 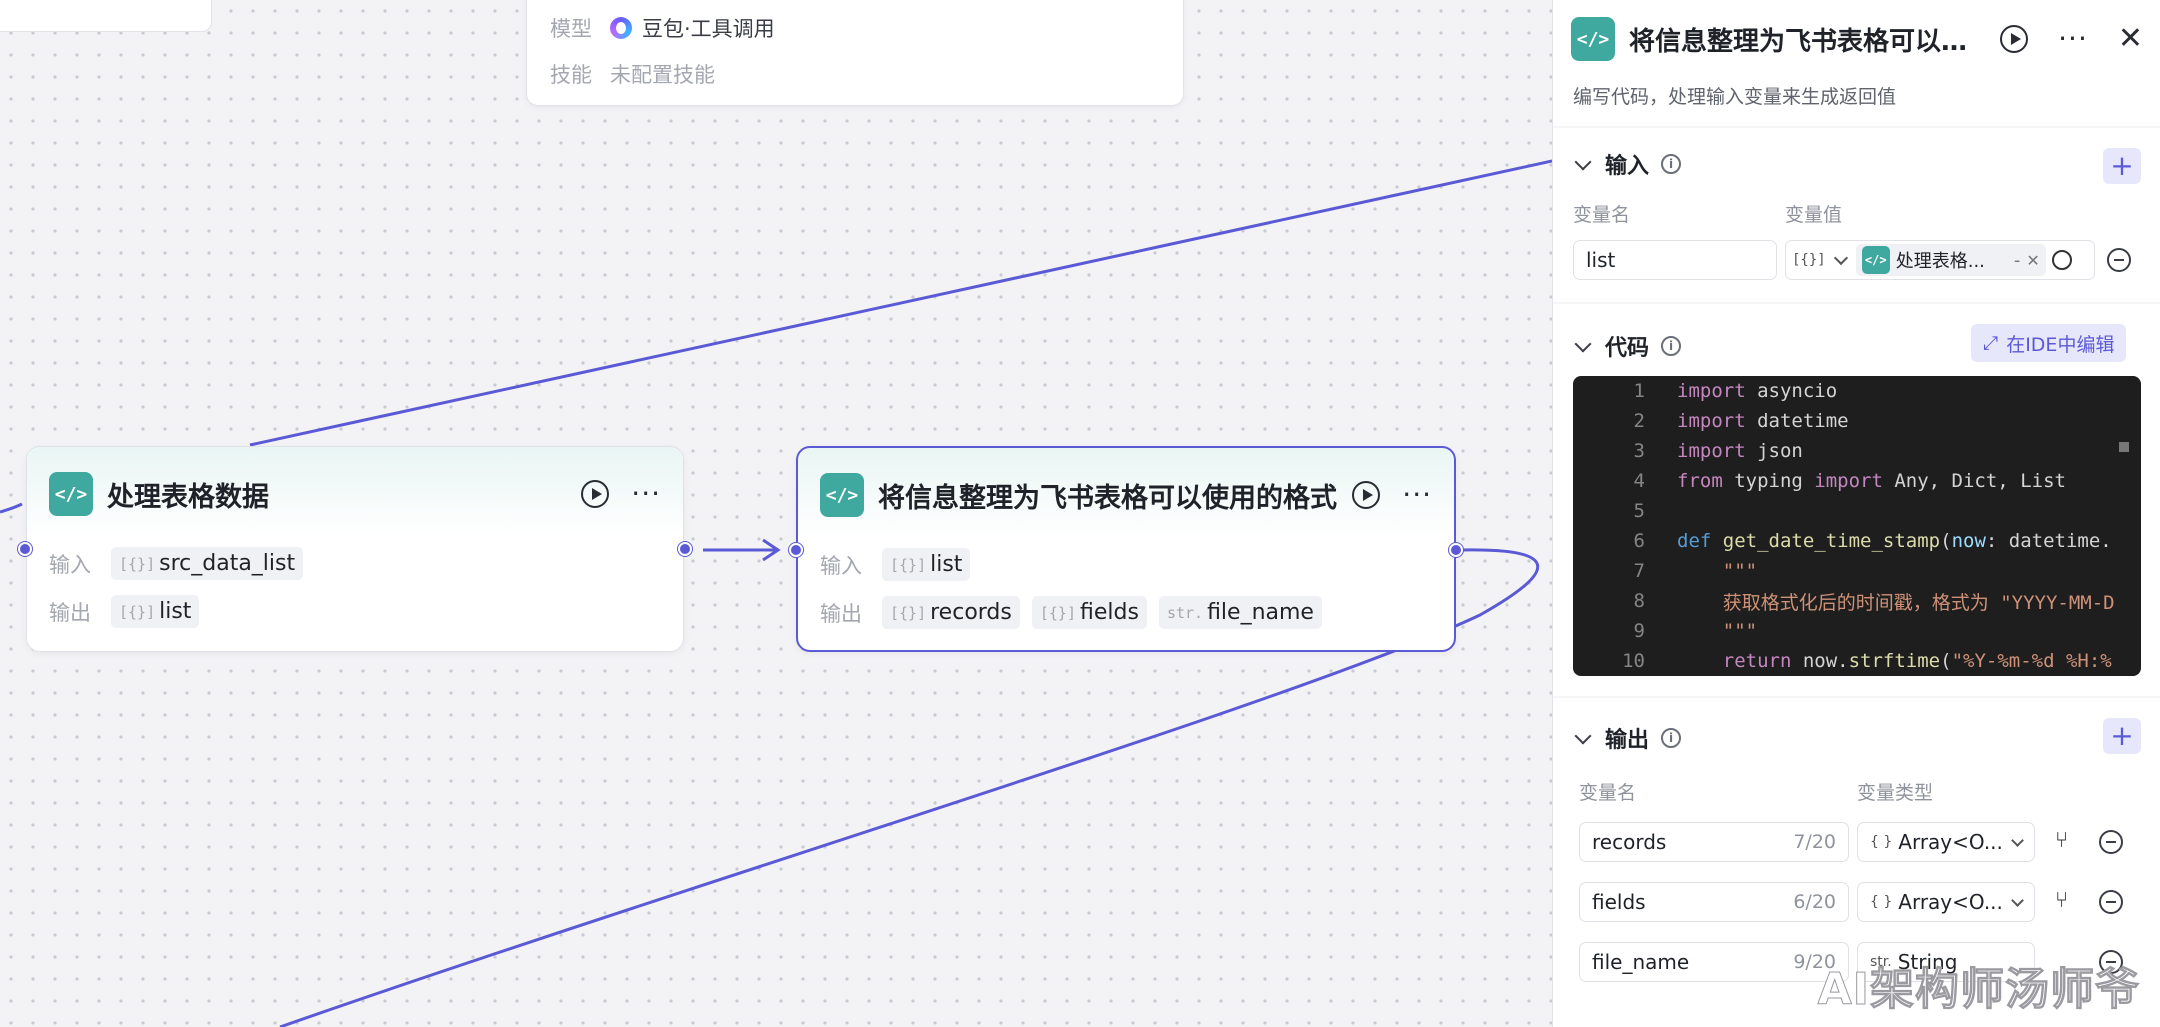 I want to click on model-row: 模型 豆包·工具调用, so click(x=662, y=28).